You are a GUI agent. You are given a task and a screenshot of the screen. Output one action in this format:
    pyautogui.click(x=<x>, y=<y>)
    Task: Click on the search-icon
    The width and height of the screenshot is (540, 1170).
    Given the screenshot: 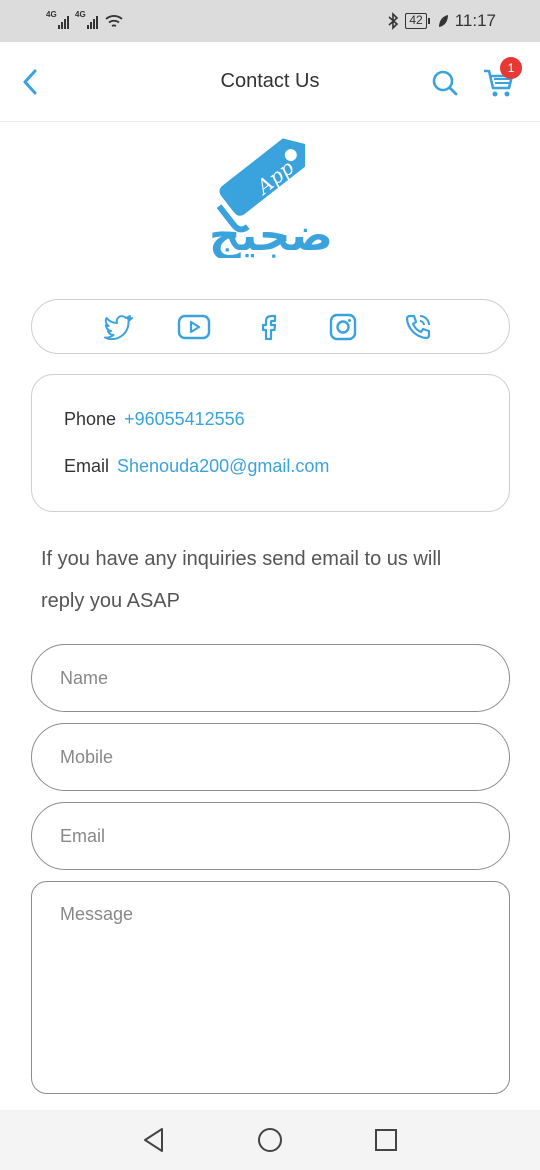 What is the action you would take?
    pyautogui.click(x=445, y=83)
    